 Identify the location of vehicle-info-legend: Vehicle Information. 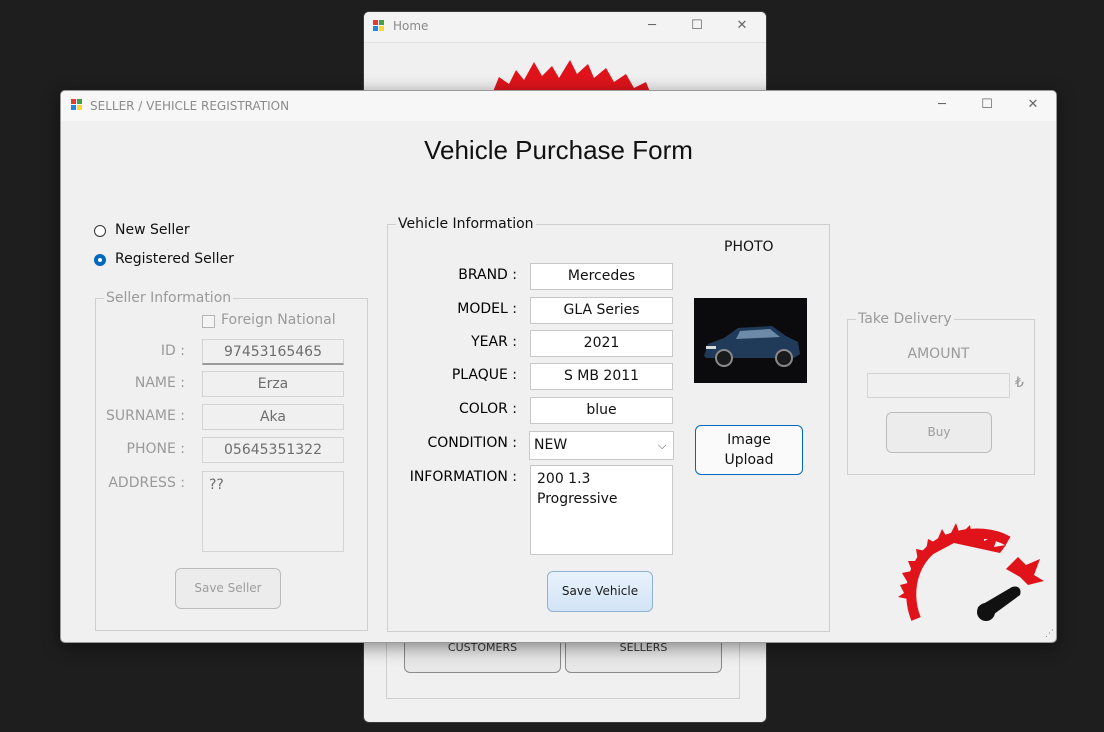
(466, 224).